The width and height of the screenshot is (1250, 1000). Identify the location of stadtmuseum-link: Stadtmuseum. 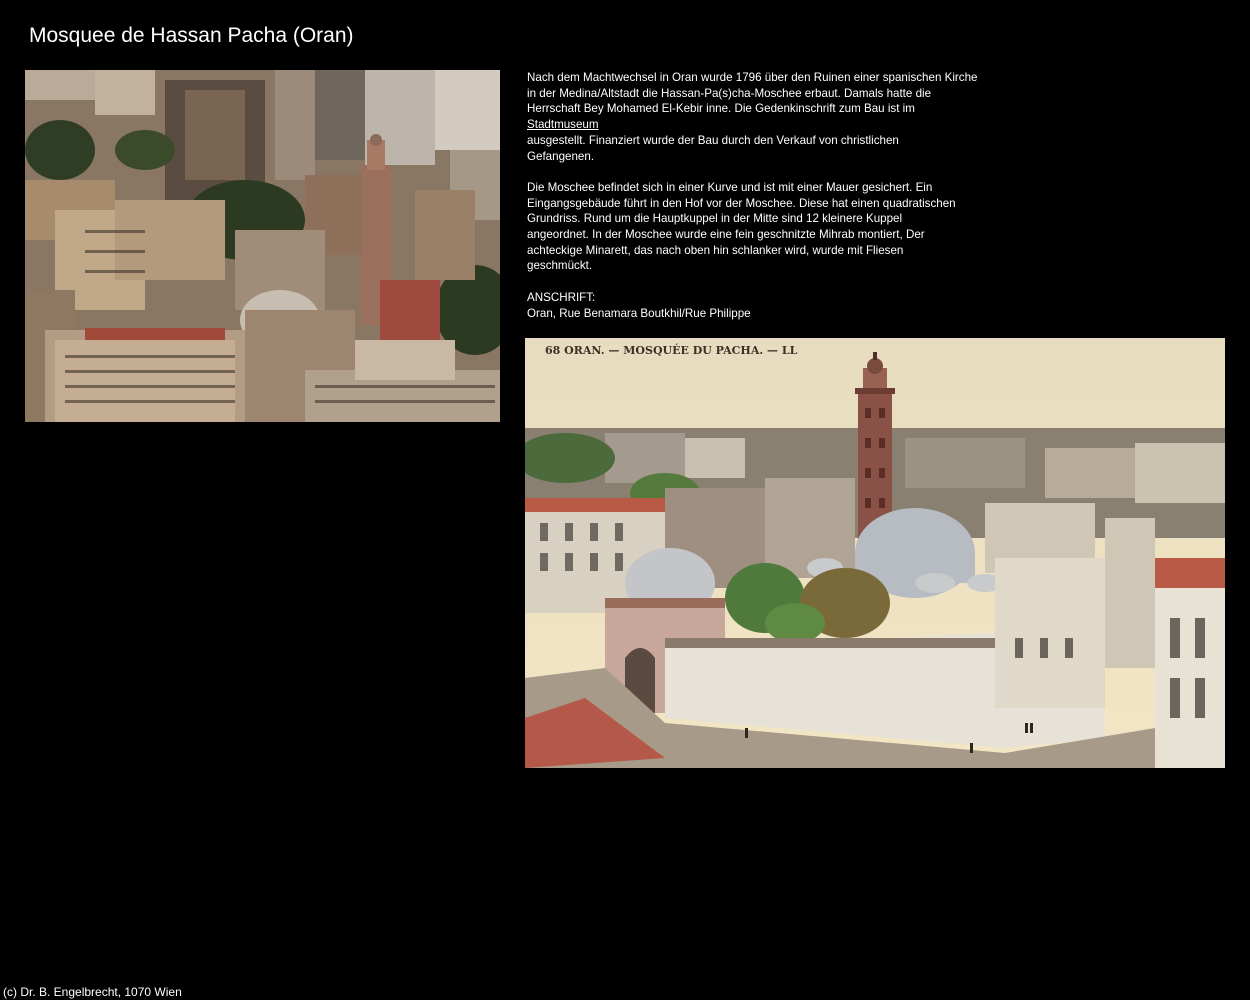
(563, 124).